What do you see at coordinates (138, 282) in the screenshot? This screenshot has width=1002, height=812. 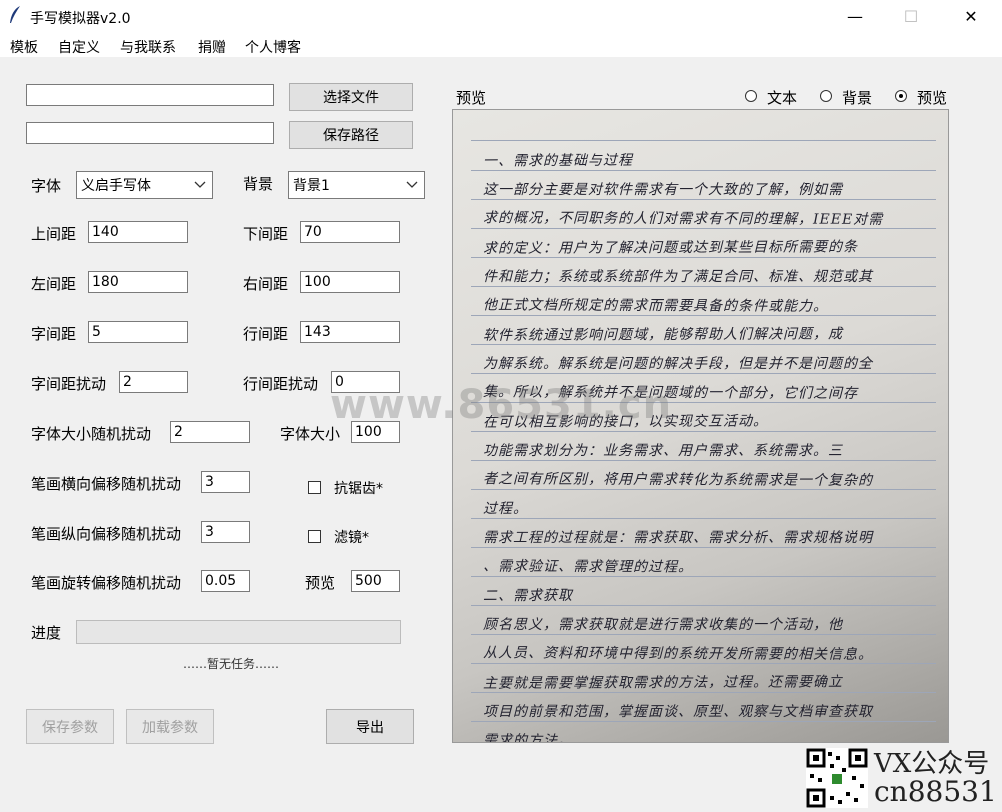 I see `left-margin-input: 180` at bounding box center [138, 282].